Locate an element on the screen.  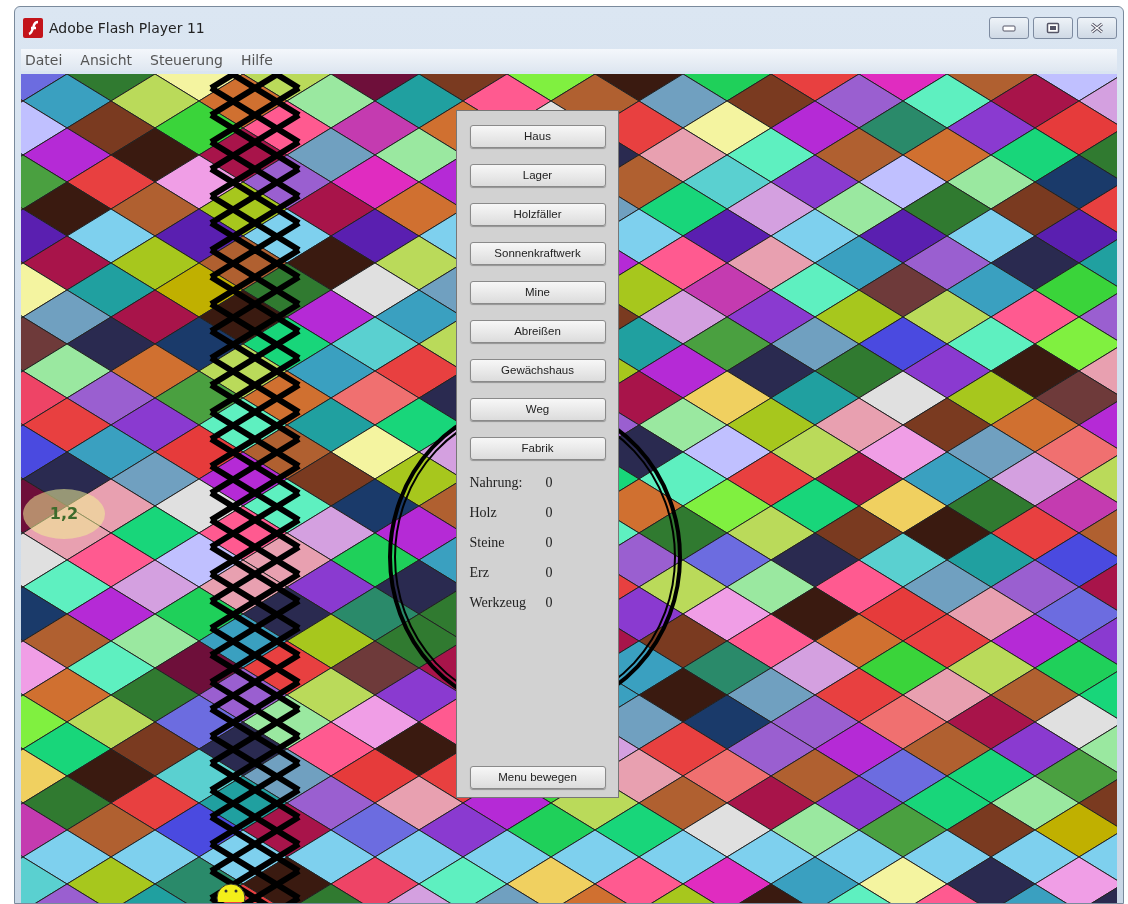
move-menu-button: Menu bewegen is located at coordinates (537, 777).